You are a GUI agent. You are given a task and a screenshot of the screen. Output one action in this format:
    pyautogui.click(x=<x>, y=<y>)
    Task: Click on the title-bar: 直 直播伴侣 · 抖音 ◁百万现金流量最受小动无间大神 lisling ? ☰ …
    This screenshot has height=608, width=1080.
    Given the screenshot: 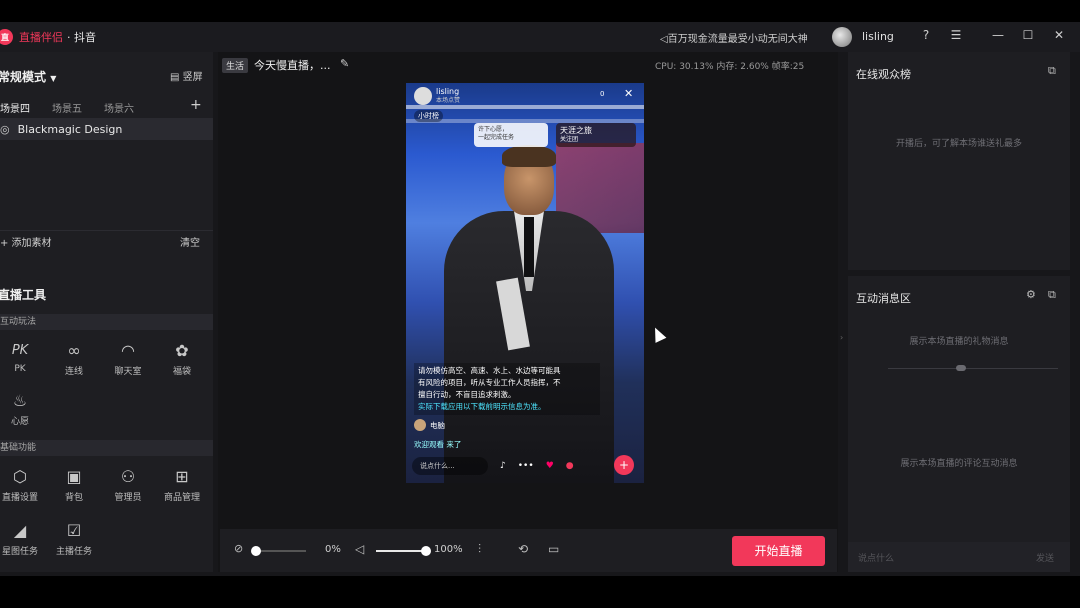 What is the action you would take?
    pyautogui.click(x=540, y=37)
    